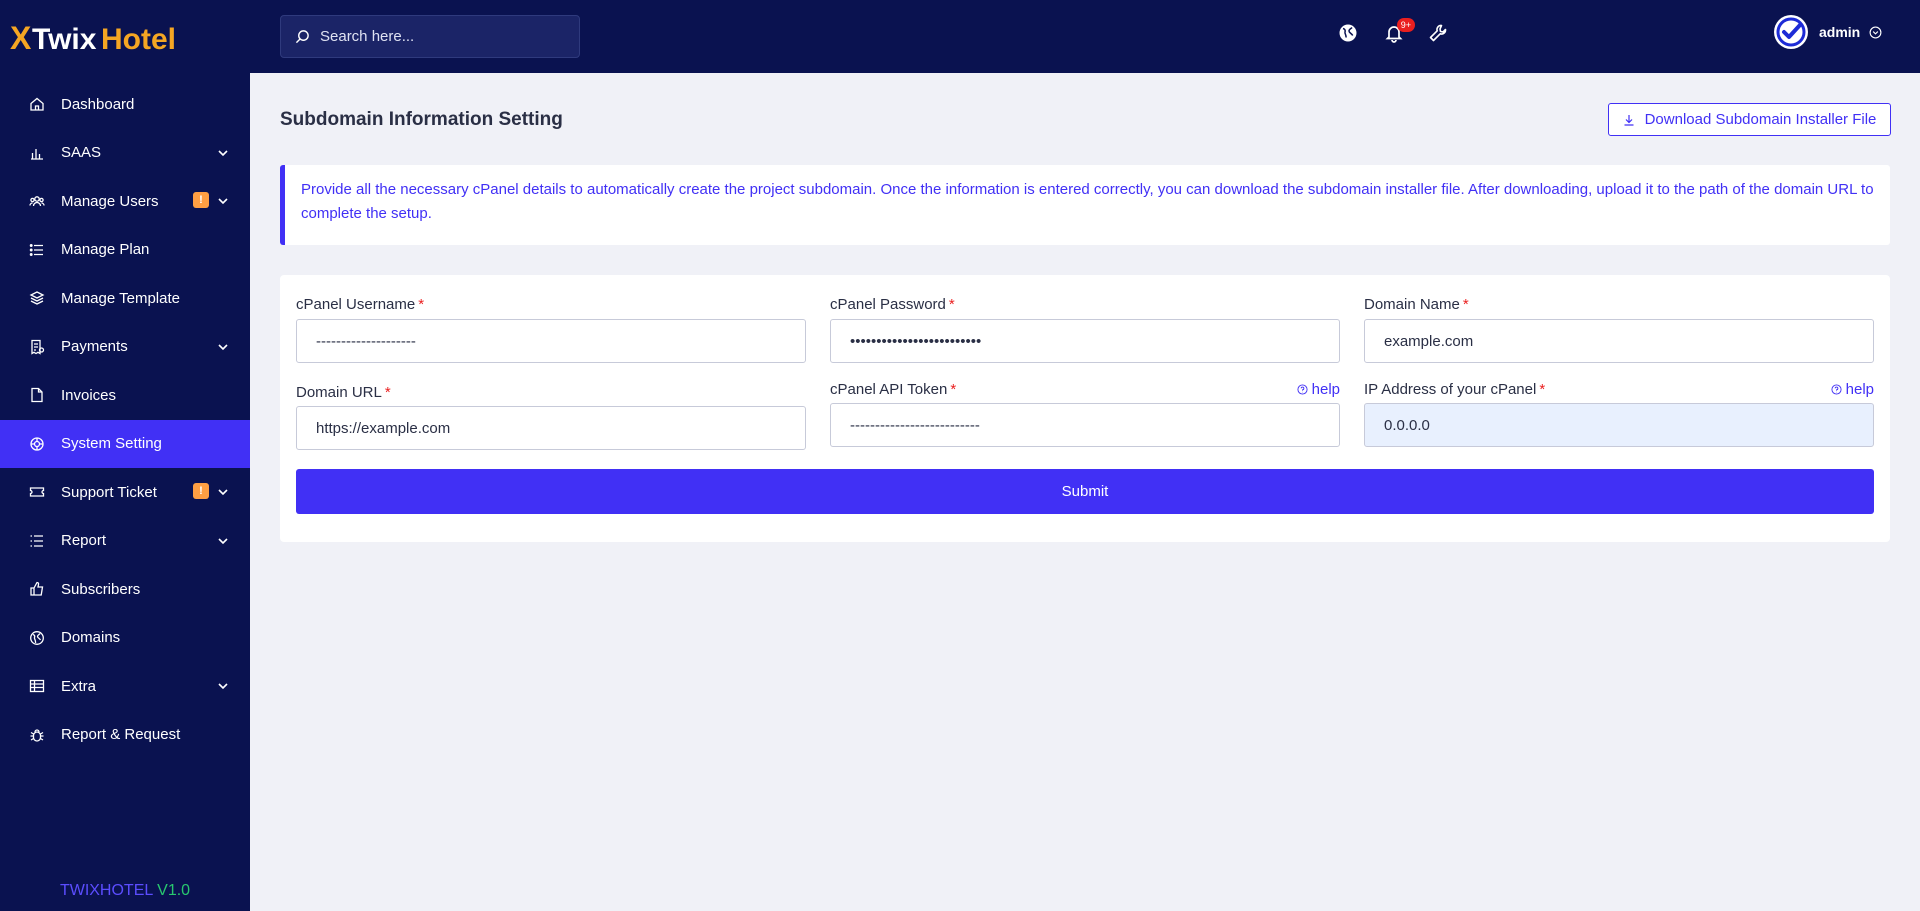 This screenshot has height=911, width=1920. I want to click on notifications-button: 9+, so click(1399, 31).